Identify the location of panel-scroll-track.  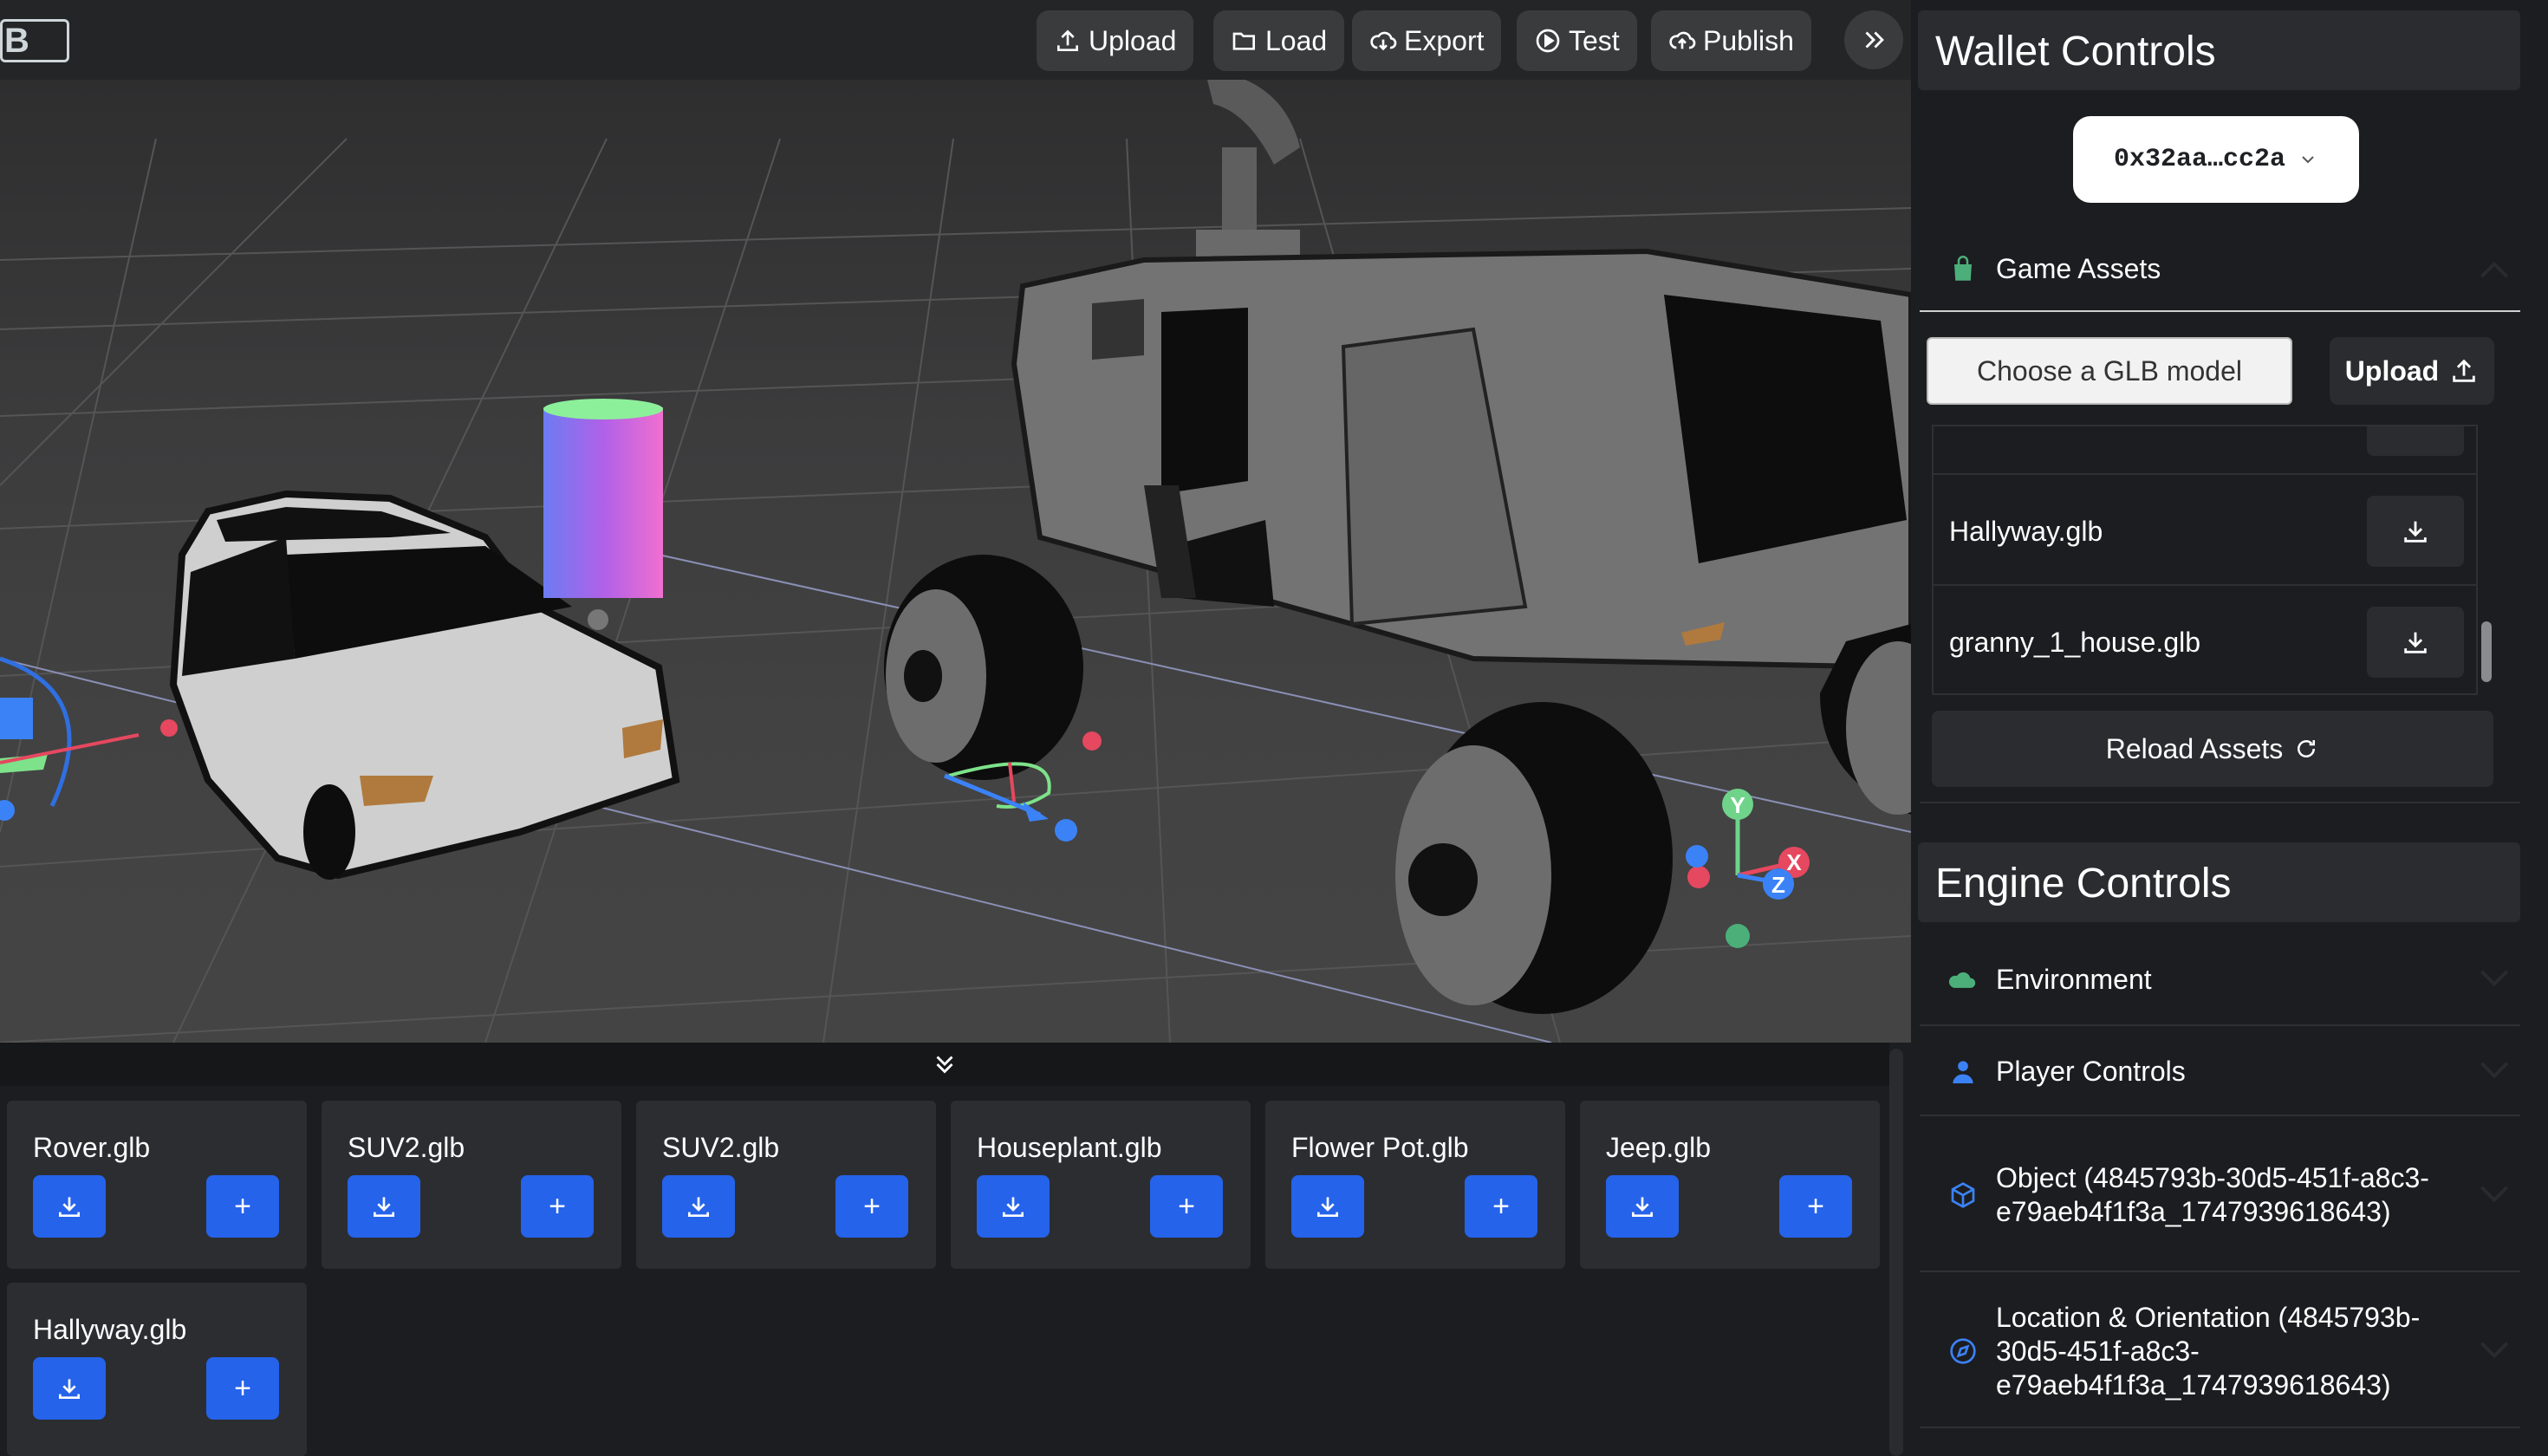
(2539, 728).